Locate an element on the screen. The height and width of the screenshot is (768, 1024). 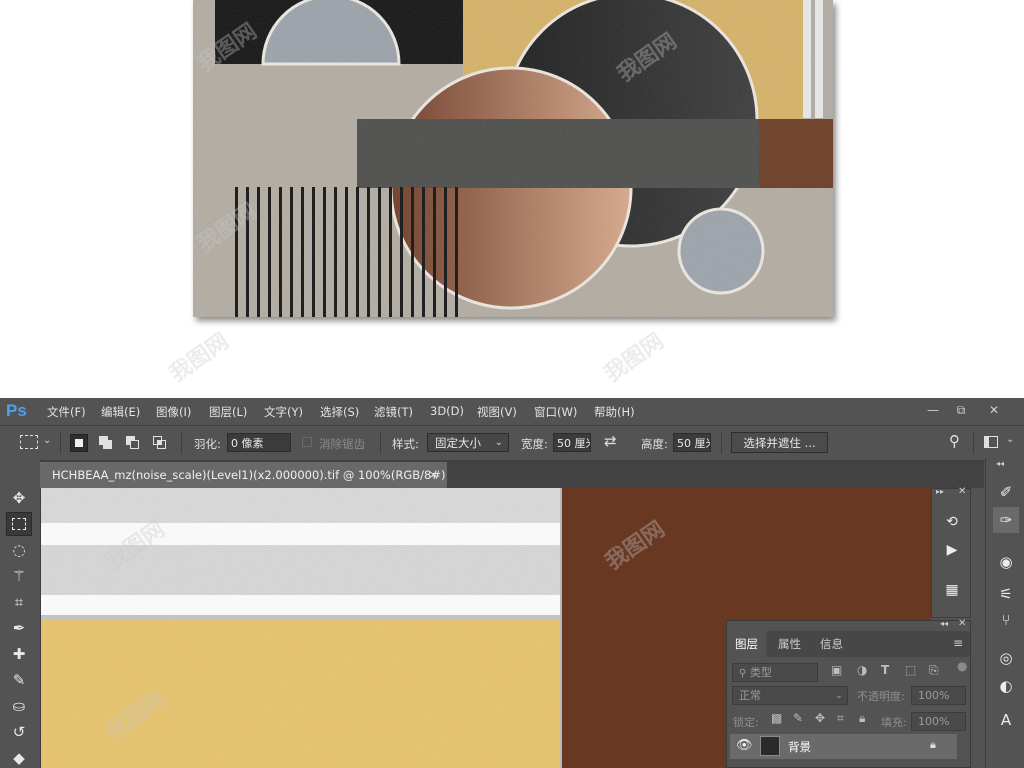
collapsed-panel-strip: ▸▸ ✕ ⟲ ▶ ▦ is located at coordinates (951, 552).